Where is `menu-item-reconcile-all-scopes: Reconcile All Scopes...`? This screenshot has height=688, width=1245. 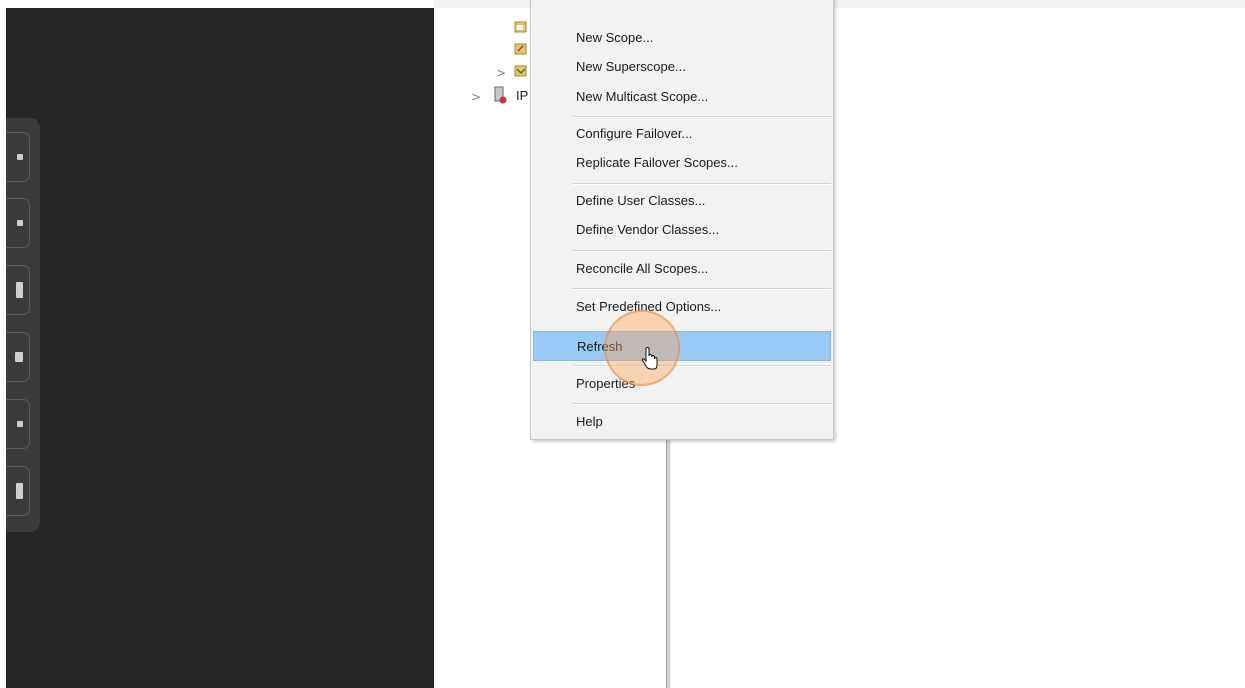 menu-item-reconcile-all-scopes: Reconcile All Scopes... is located at coordinates (682, 269).